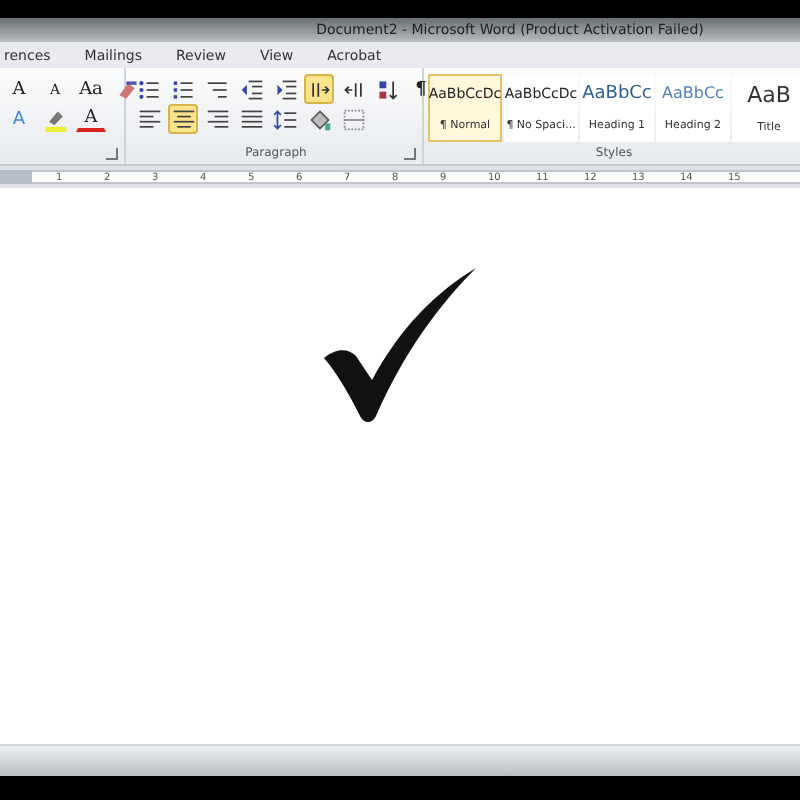  I want to click on font-color-button: A, so click(91, 119).